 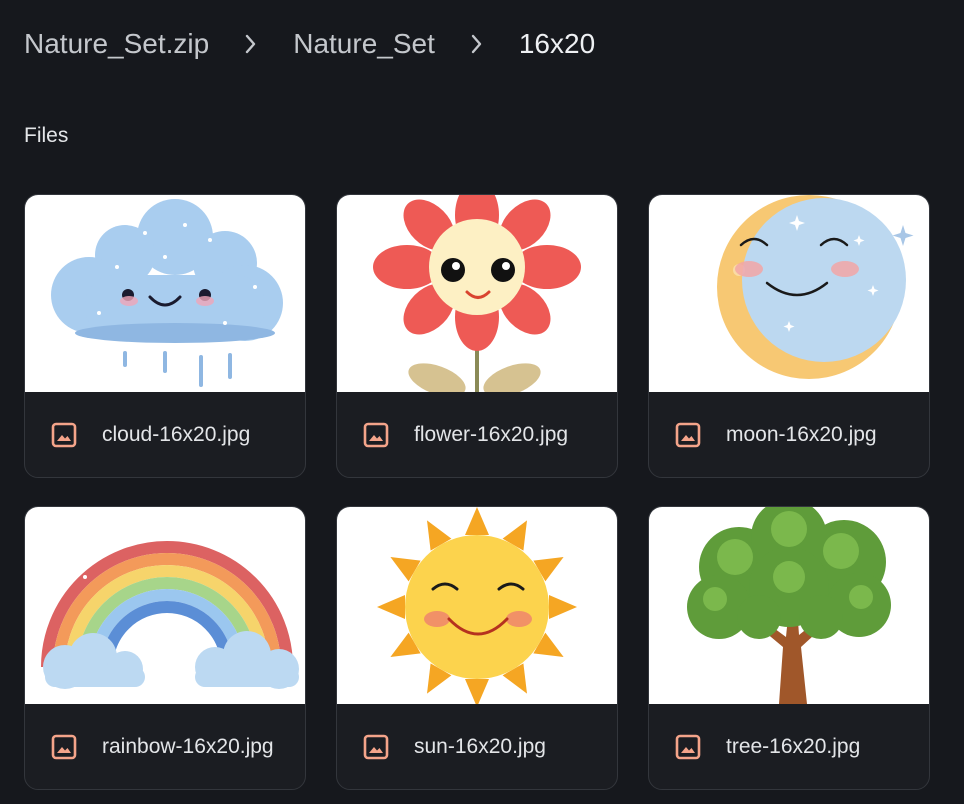 What do you see at coordinates (116, 44) in the screenshot?
I see `breadcrumb-item-zip: Nature_Set.zip` at bounding box center [116, 44].